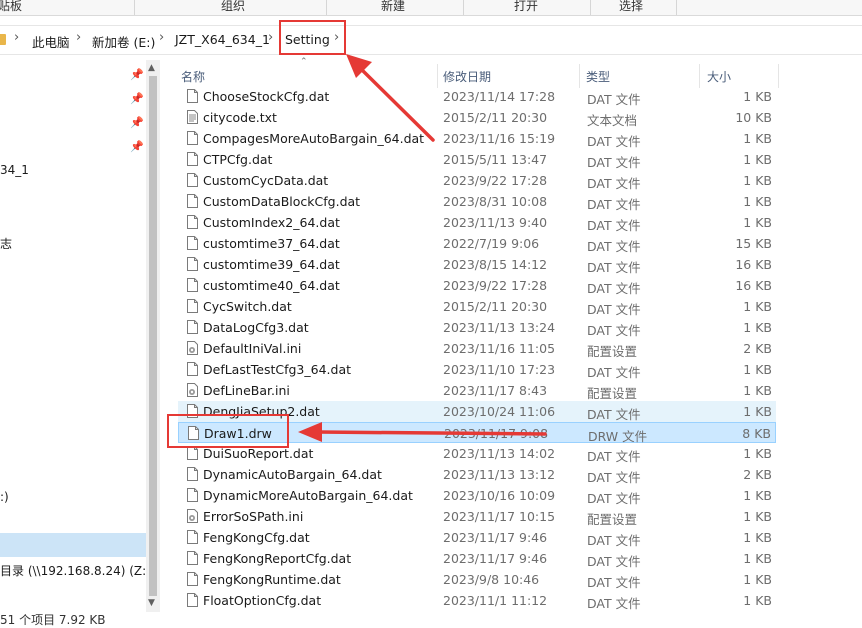  I want to click on file-name: FengKongCfg.dat, so click(256, 537).